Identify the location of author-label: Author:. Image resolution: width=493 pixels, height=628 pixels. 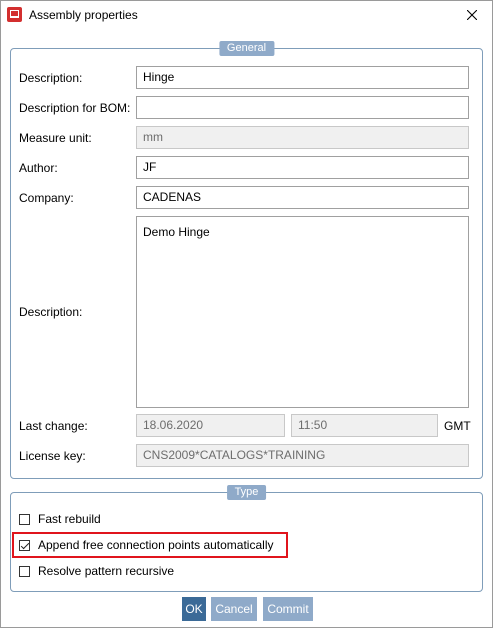
(38, 168).